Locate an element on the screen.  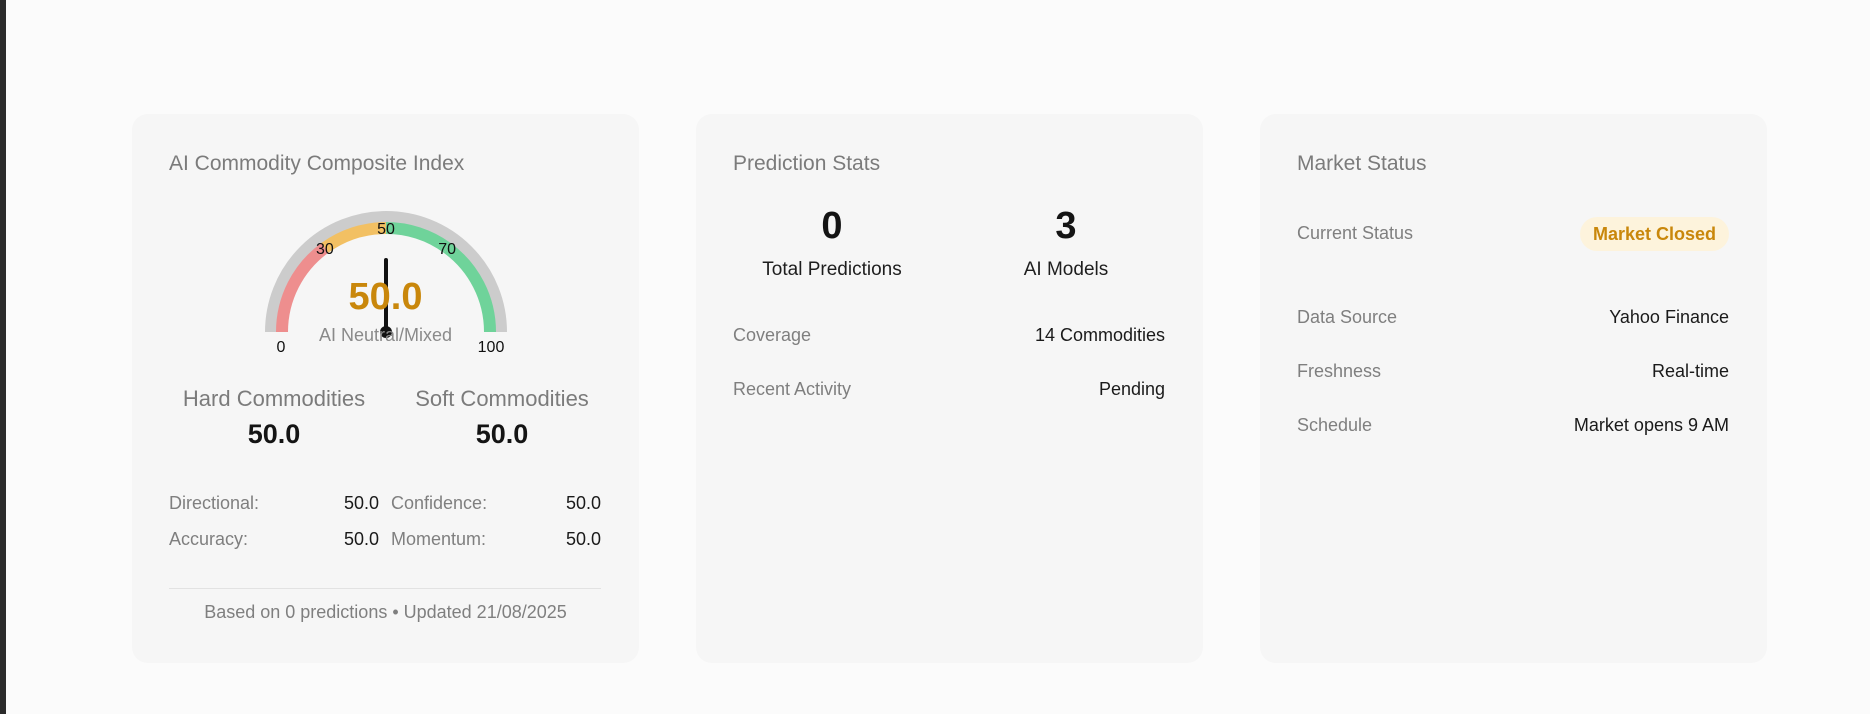
card-title: Market Status is located at coordinates (1362, 163).